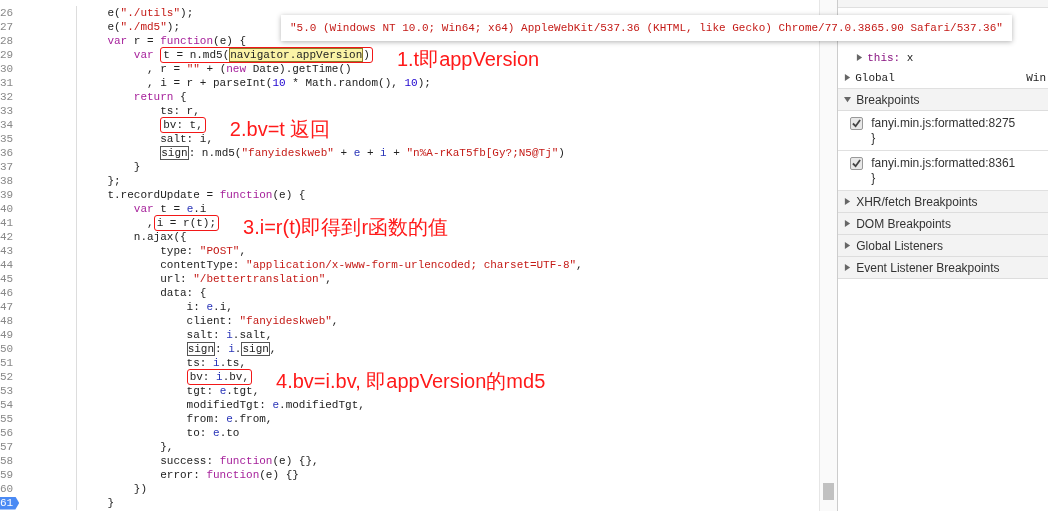  What do you see at coordinates (371, 265) in the screenshot?
I see `code-line: contentType: "application/x-www-form-urlencoded; charset=UTF-8",` at bounding box center [371, 265].